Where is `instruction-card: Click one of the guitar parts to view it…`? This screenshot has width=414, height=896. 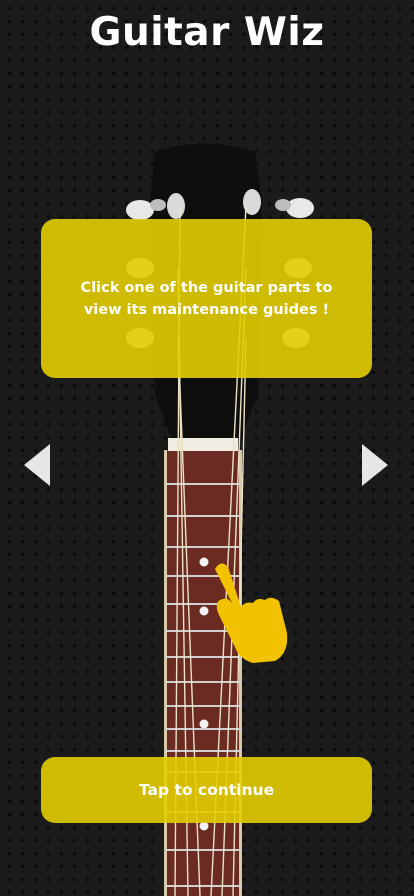
instruction-card: Click one of the guitar parts to view it… is located at coordinates (206, 298).